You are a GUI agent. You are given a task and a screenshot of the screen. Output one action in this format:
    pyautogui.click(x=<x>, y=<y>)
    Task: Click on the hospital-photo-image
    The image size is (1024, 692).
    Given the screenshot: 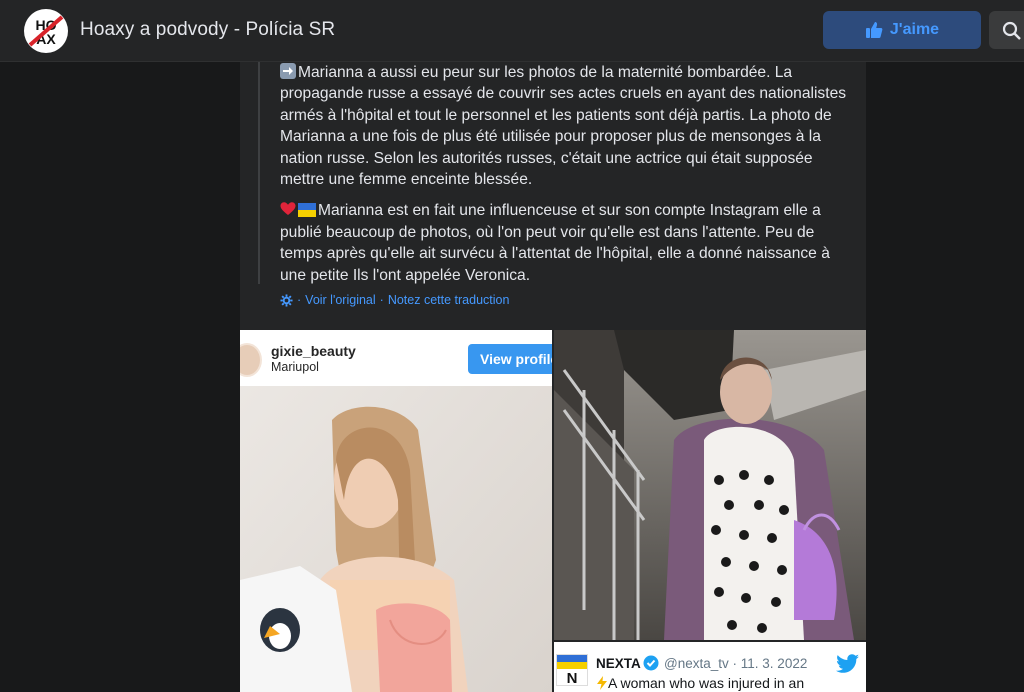 What is the action you would take?
    pyautogui.click(x=710, y=485)
    